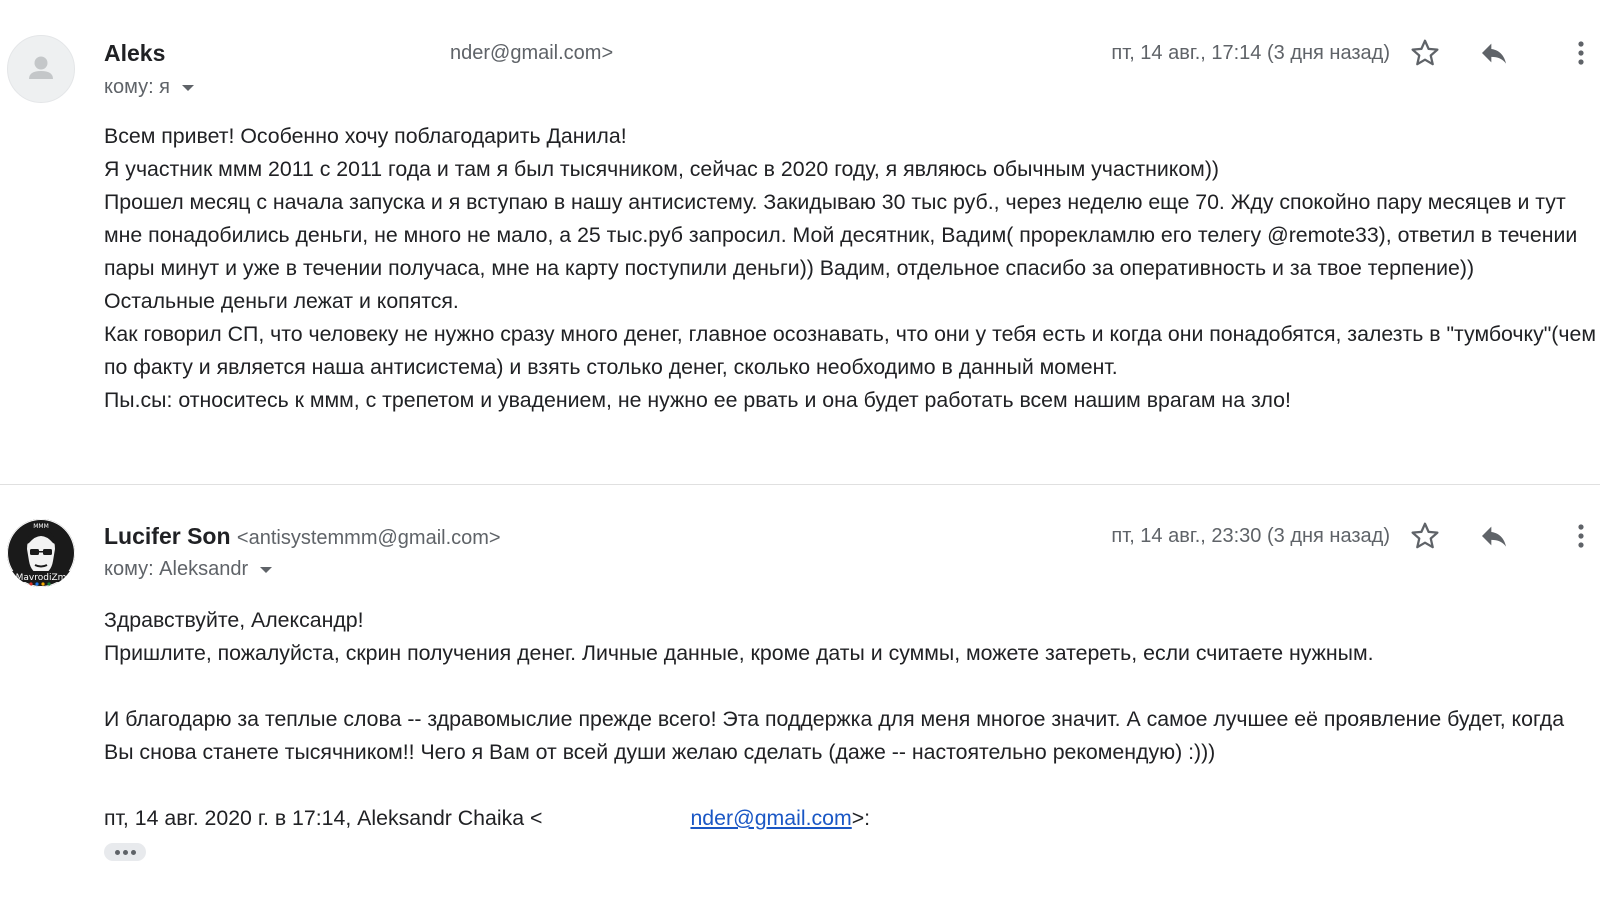 This screenshot has height=906, width=1600. I want to click on sender-email: nder@gmail.com>, so click(532, 53).